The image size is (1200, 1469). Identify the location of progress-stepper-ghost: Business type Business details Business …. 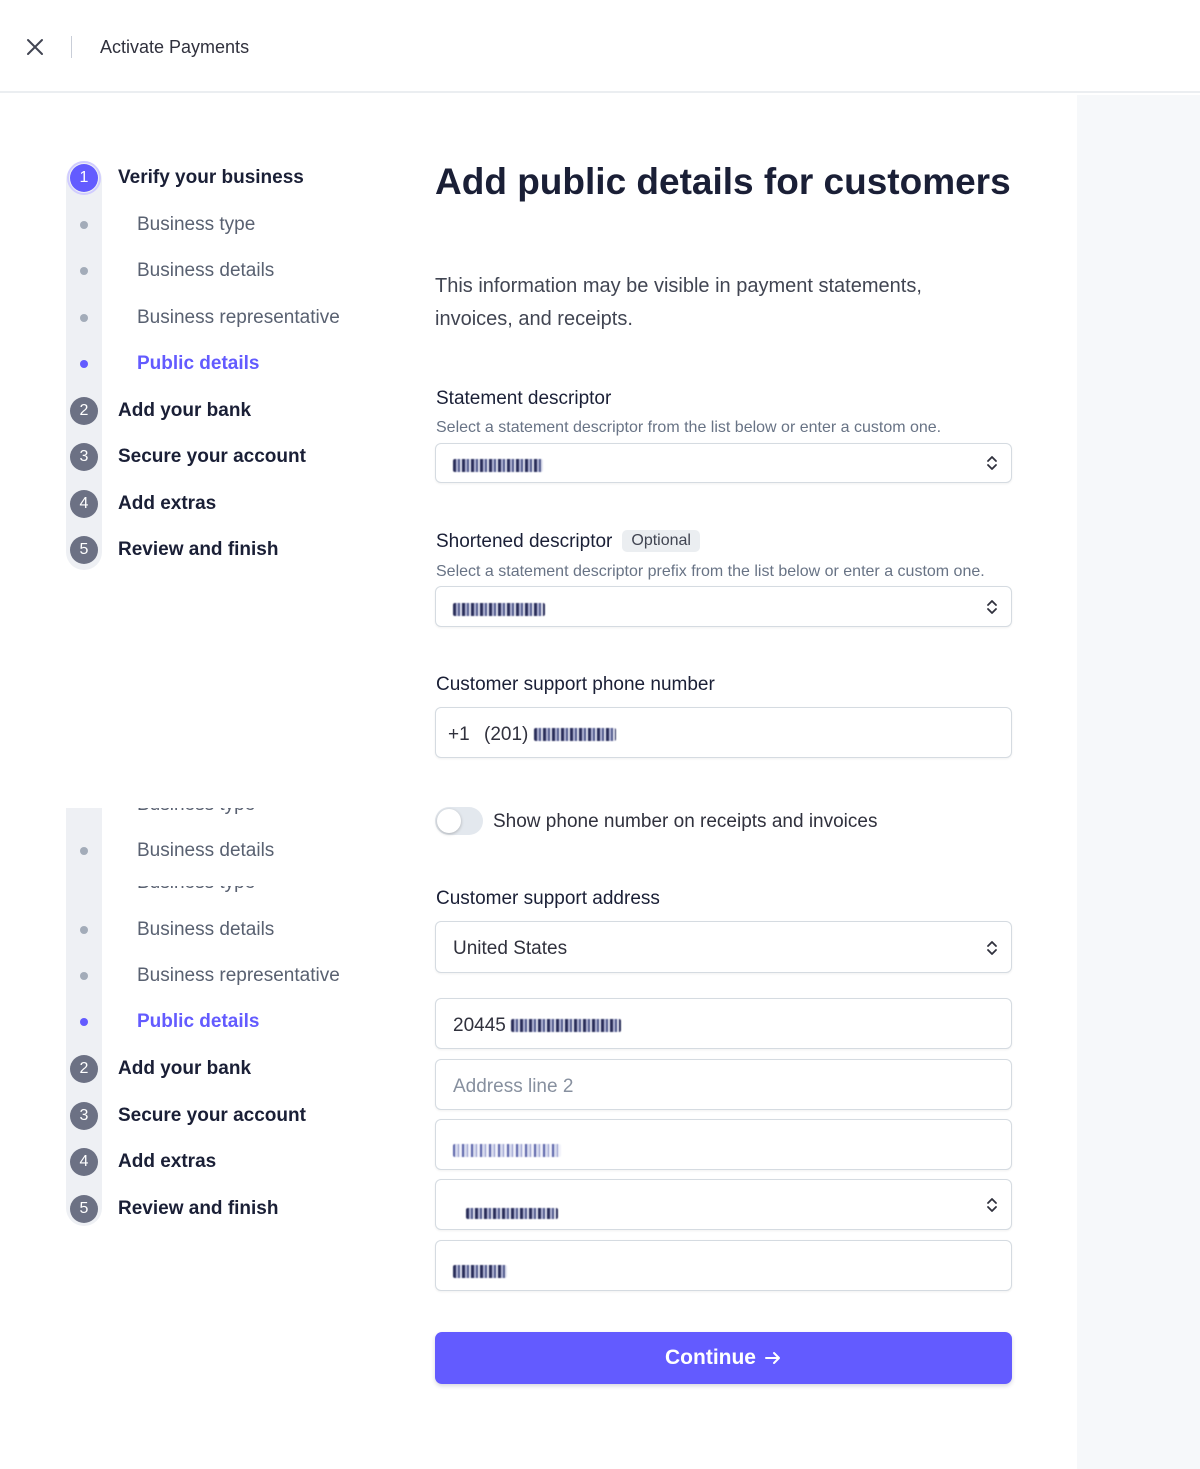
(231, 1018).